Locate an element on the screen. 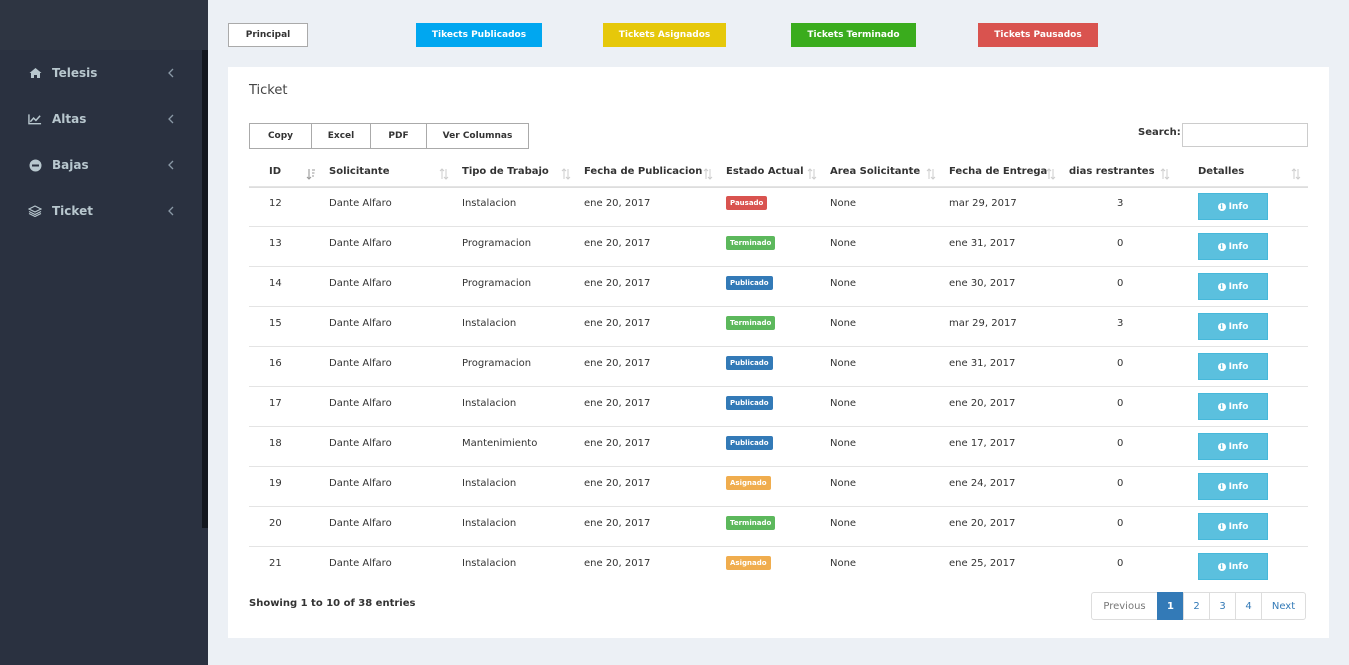 This screenshot has width=1349, height=665. entries-info: Showing 1 to 10 of 38 entries is located at coordinates (332, 603).